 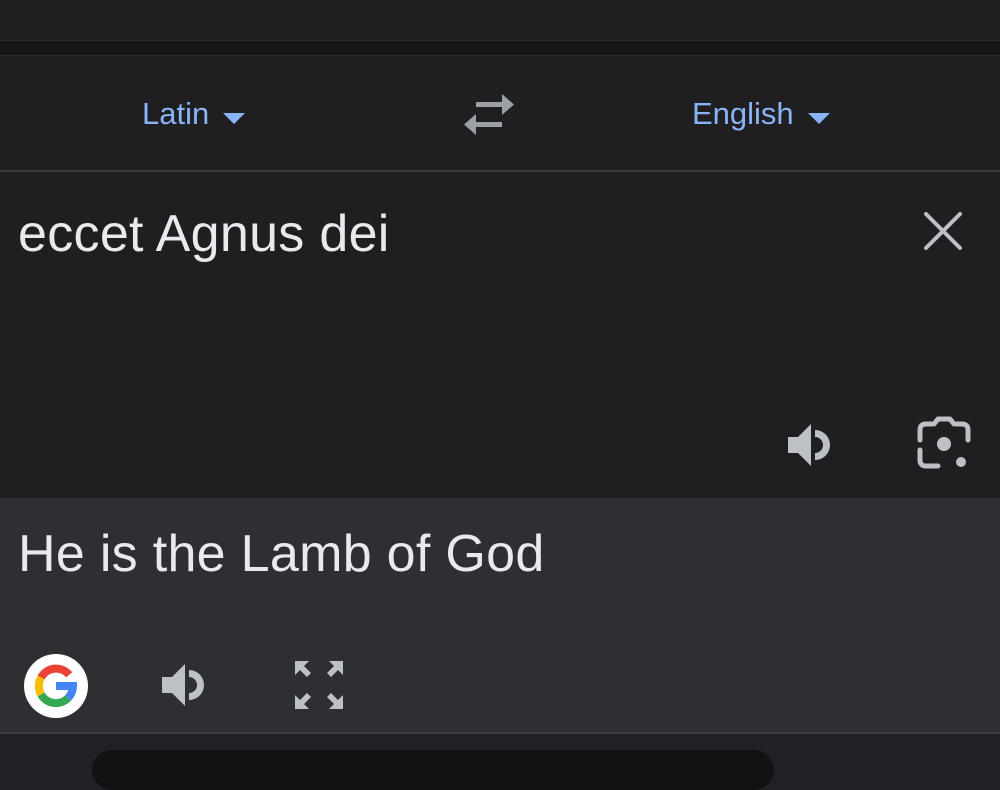 What do you see at coordinates (176, 113) in the screenshot?
I see `source-language-label: Latin` at bounding box center [176, 113].